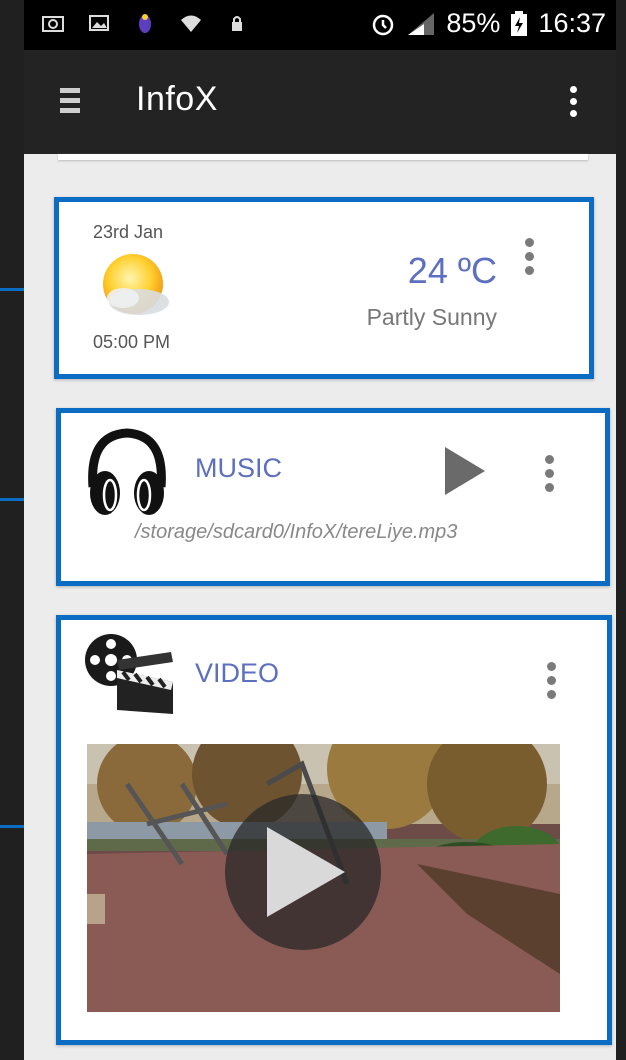 The width and height of the screenshot is (626, 1060). I want to click on play-triangle-icon, so click(306, 872).